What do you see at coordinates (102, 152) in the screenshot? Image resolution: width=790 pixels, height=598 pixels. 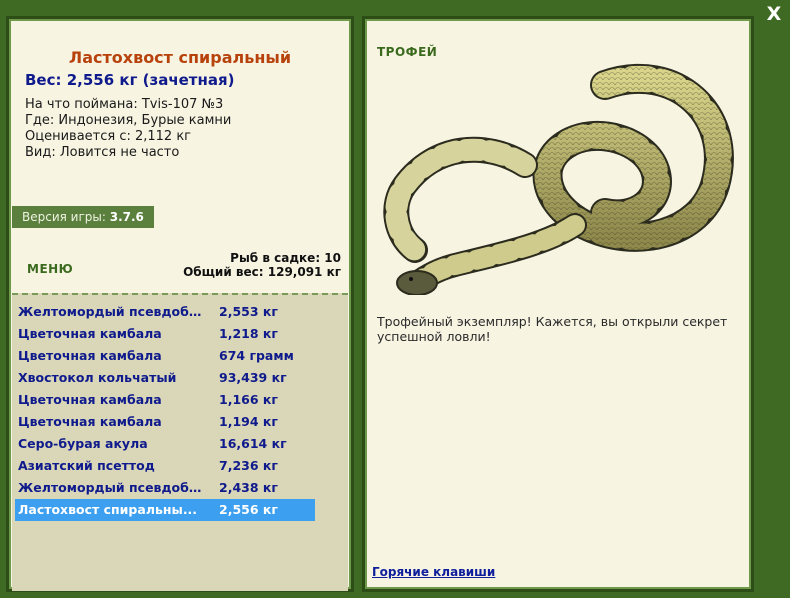 I see `info-species-rarity: Вид: Ловится не часто` at bounding box center [102, 152].